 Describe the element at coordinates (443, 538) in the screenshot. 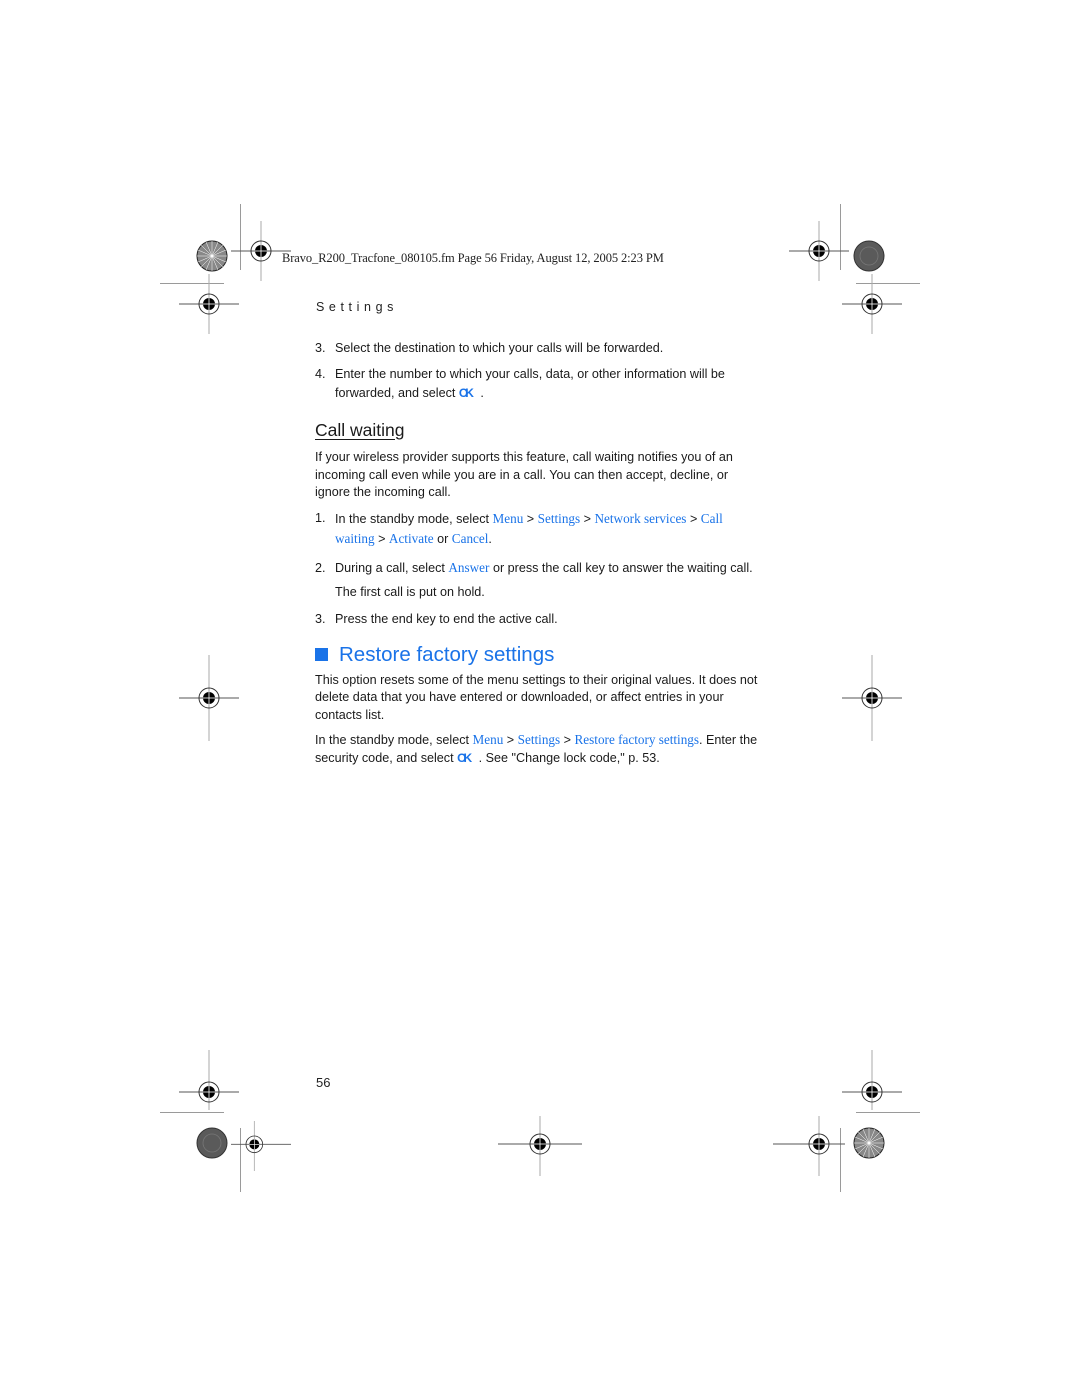

I see `conjunction: or` at that location.